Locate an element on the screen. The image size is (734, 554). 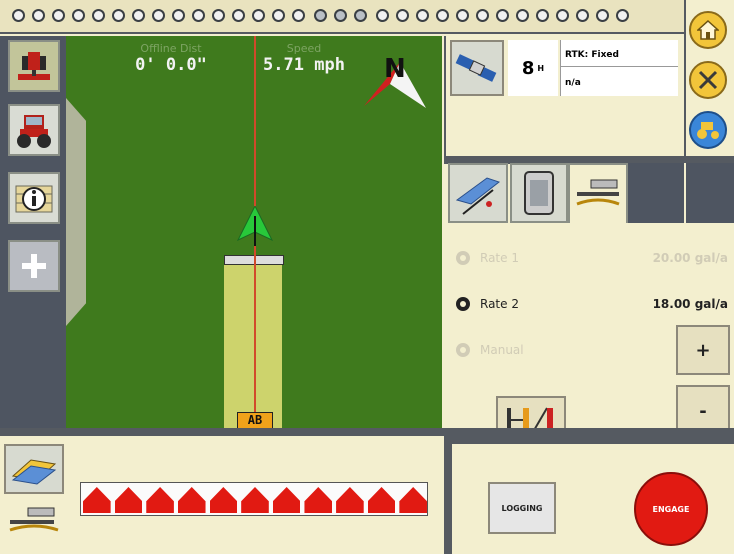
tab-display is located at coordinates (539, 193).